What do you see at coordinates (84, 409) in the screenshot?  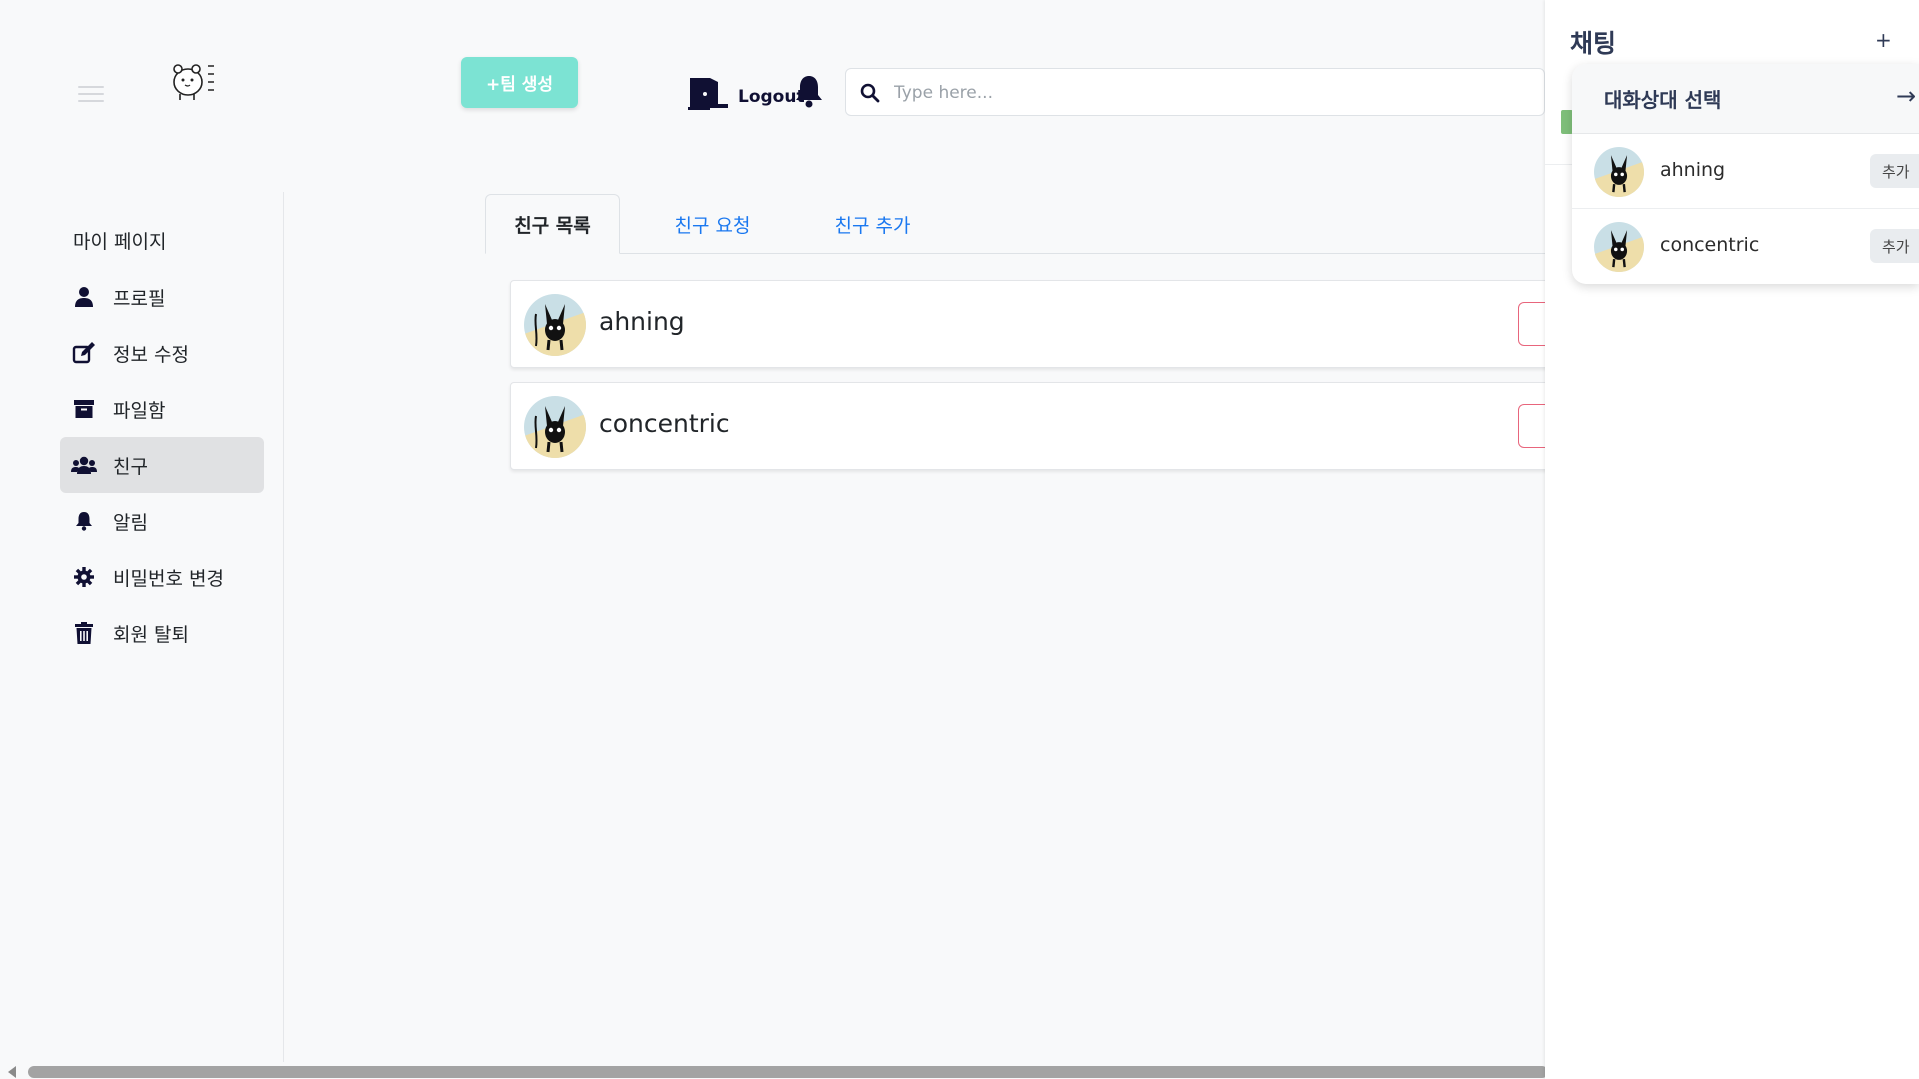 I see `archive-icon` at bounding box center [84, 409].